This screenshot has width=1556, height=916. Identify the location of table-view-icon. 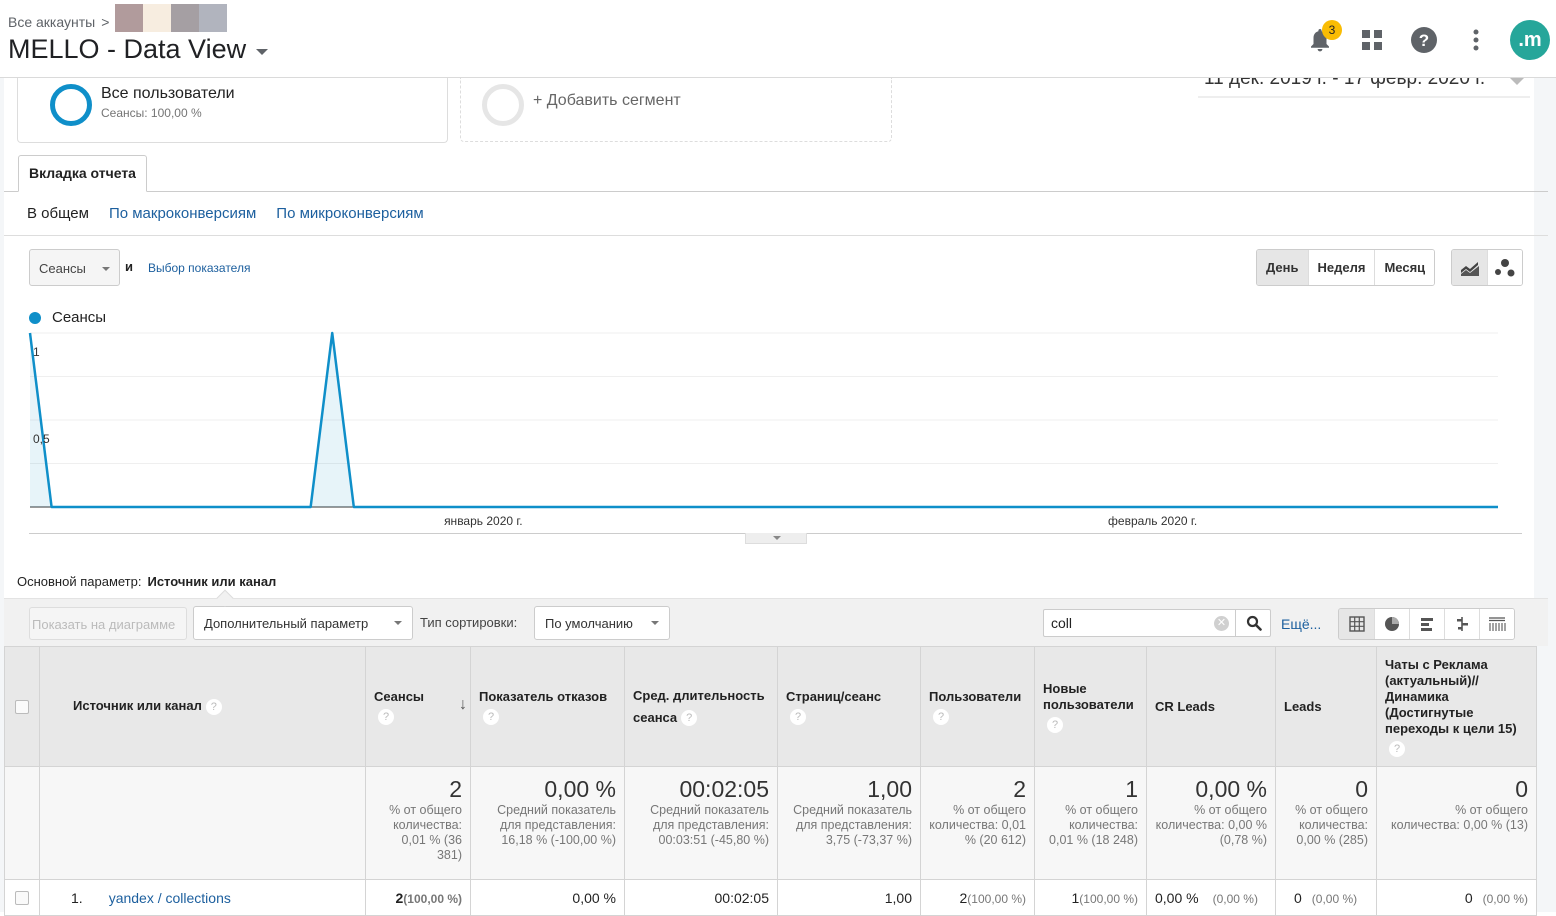
(1356, 624).